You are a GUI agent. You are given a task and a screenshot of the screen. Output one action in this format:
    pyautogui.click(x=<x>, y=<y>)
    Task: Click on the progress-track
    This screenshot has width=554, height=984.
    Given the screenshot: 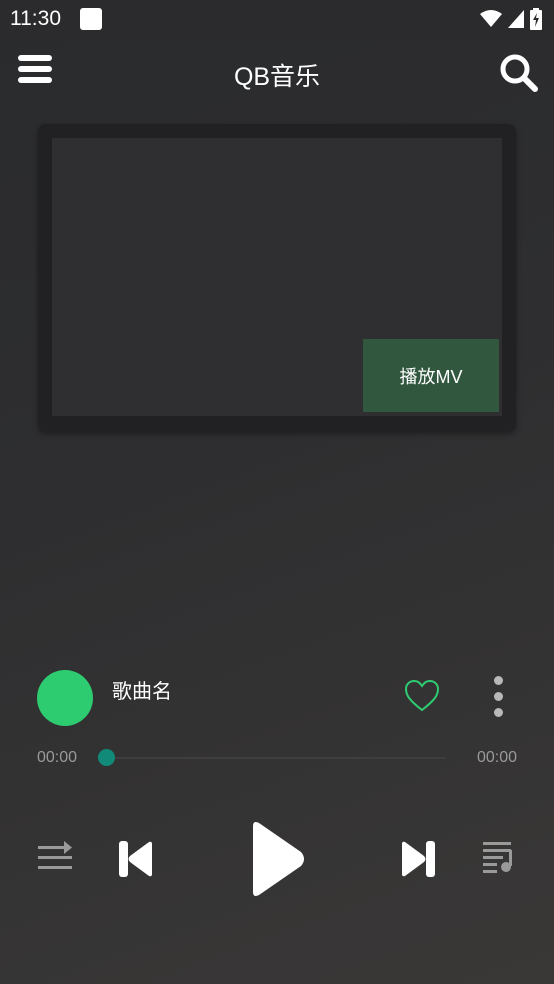 What is the action you would take?
    pyautogui.click(x=276, y=758)
    